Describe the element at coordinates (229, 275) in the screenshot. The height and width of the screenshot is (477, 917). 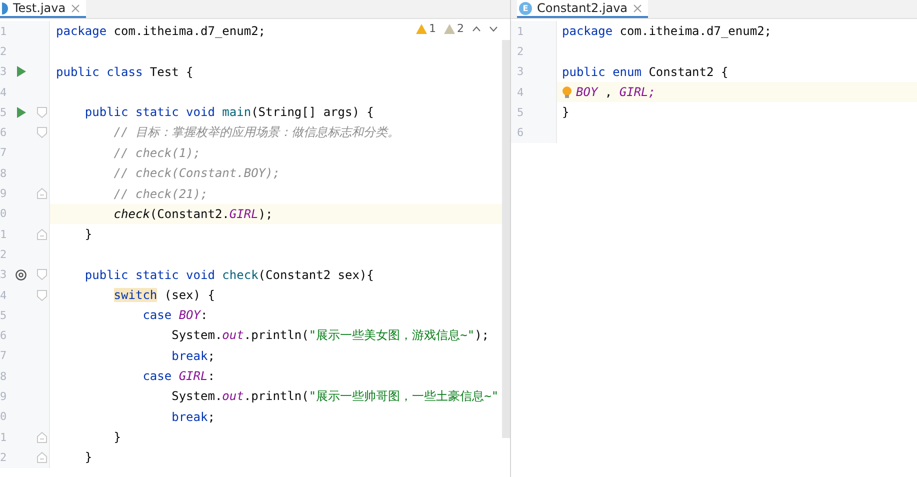
I see `code-line: public static void check(Constant2 sex){` at that location.